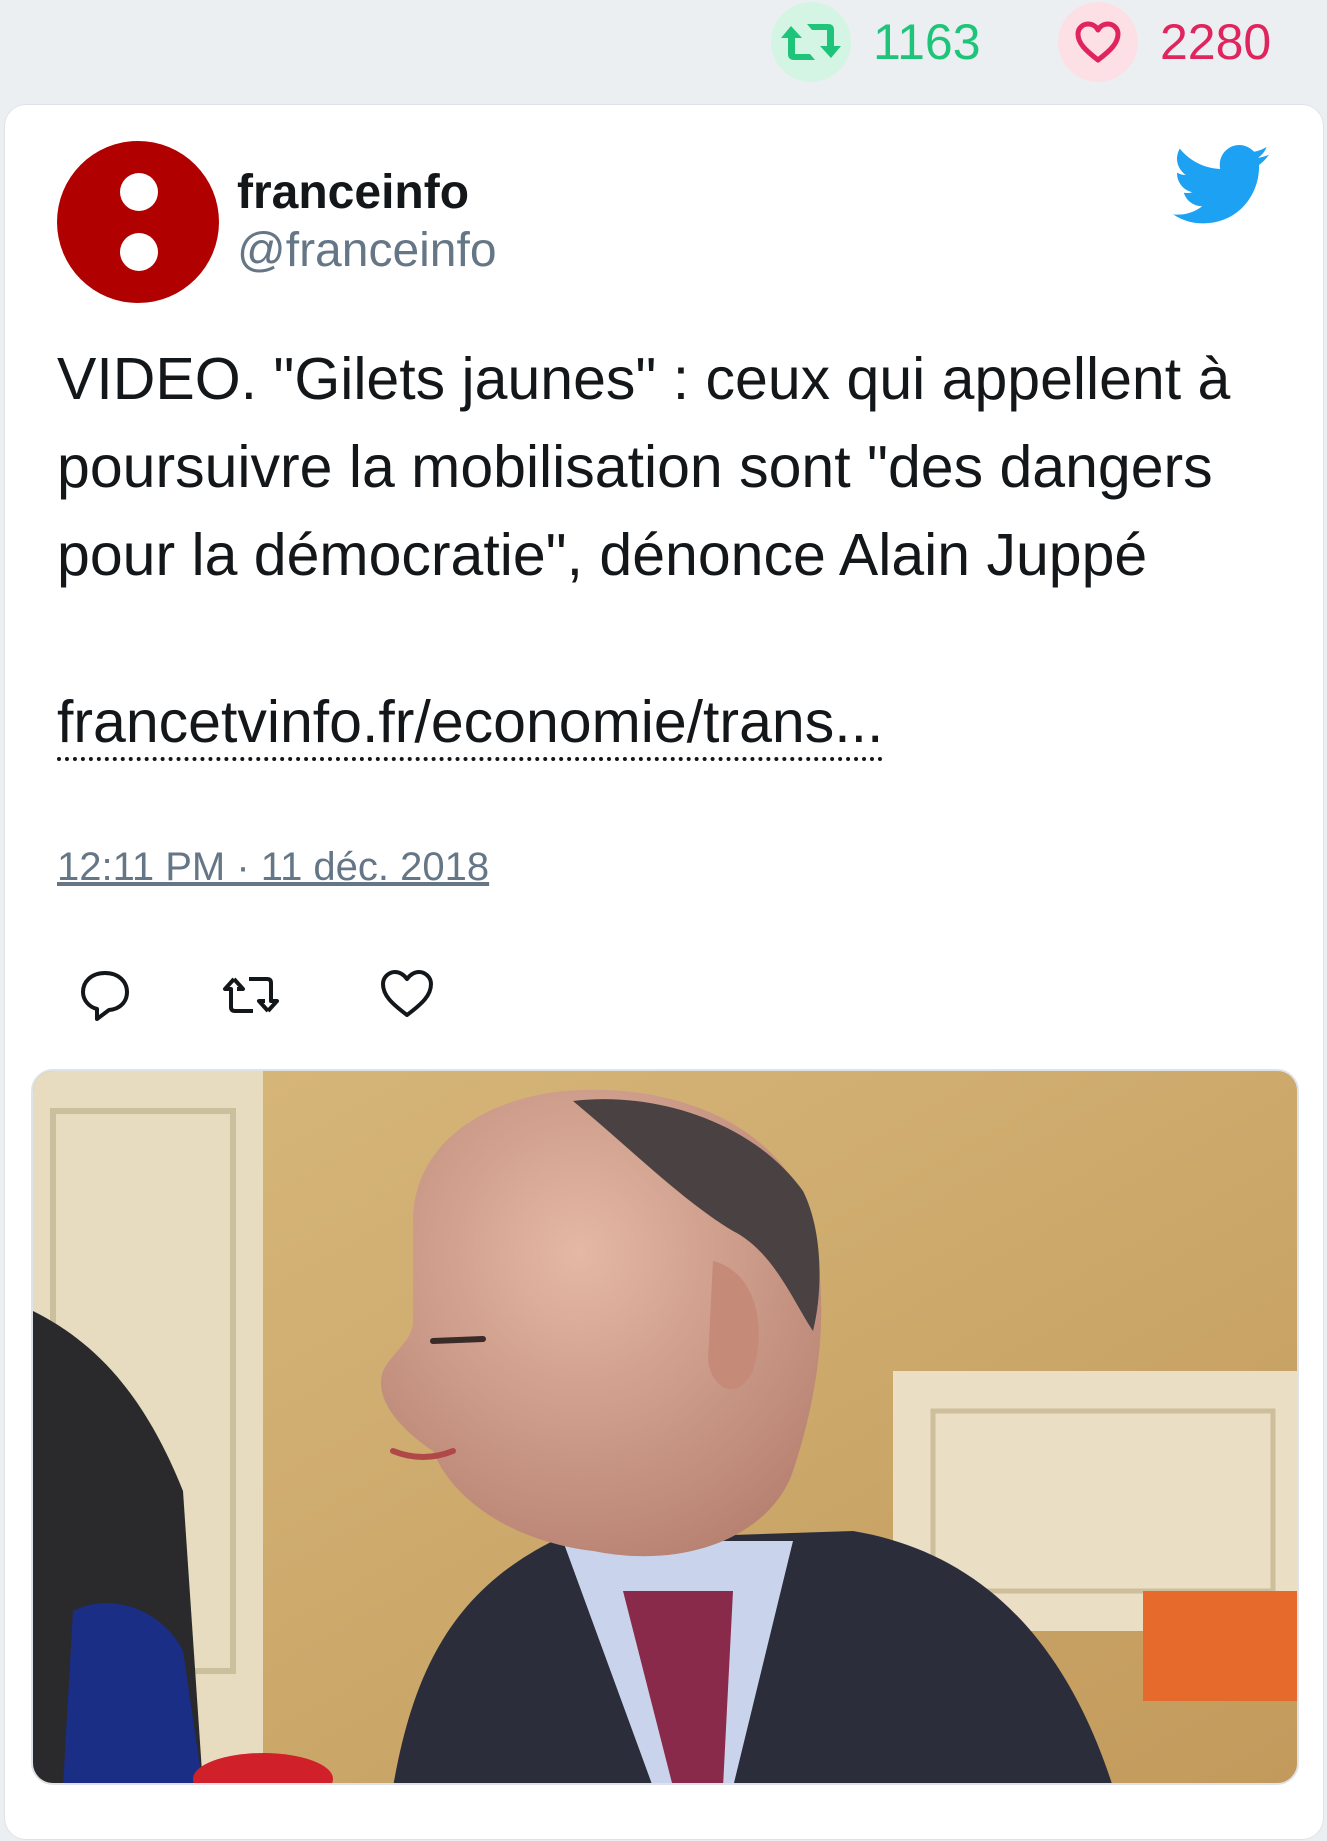 The image size is (1327, 1841). What do you see at coordinates (353, 192) in the screenshot?
I see `author-name: franceinfo` at bounding box center [353, 192].